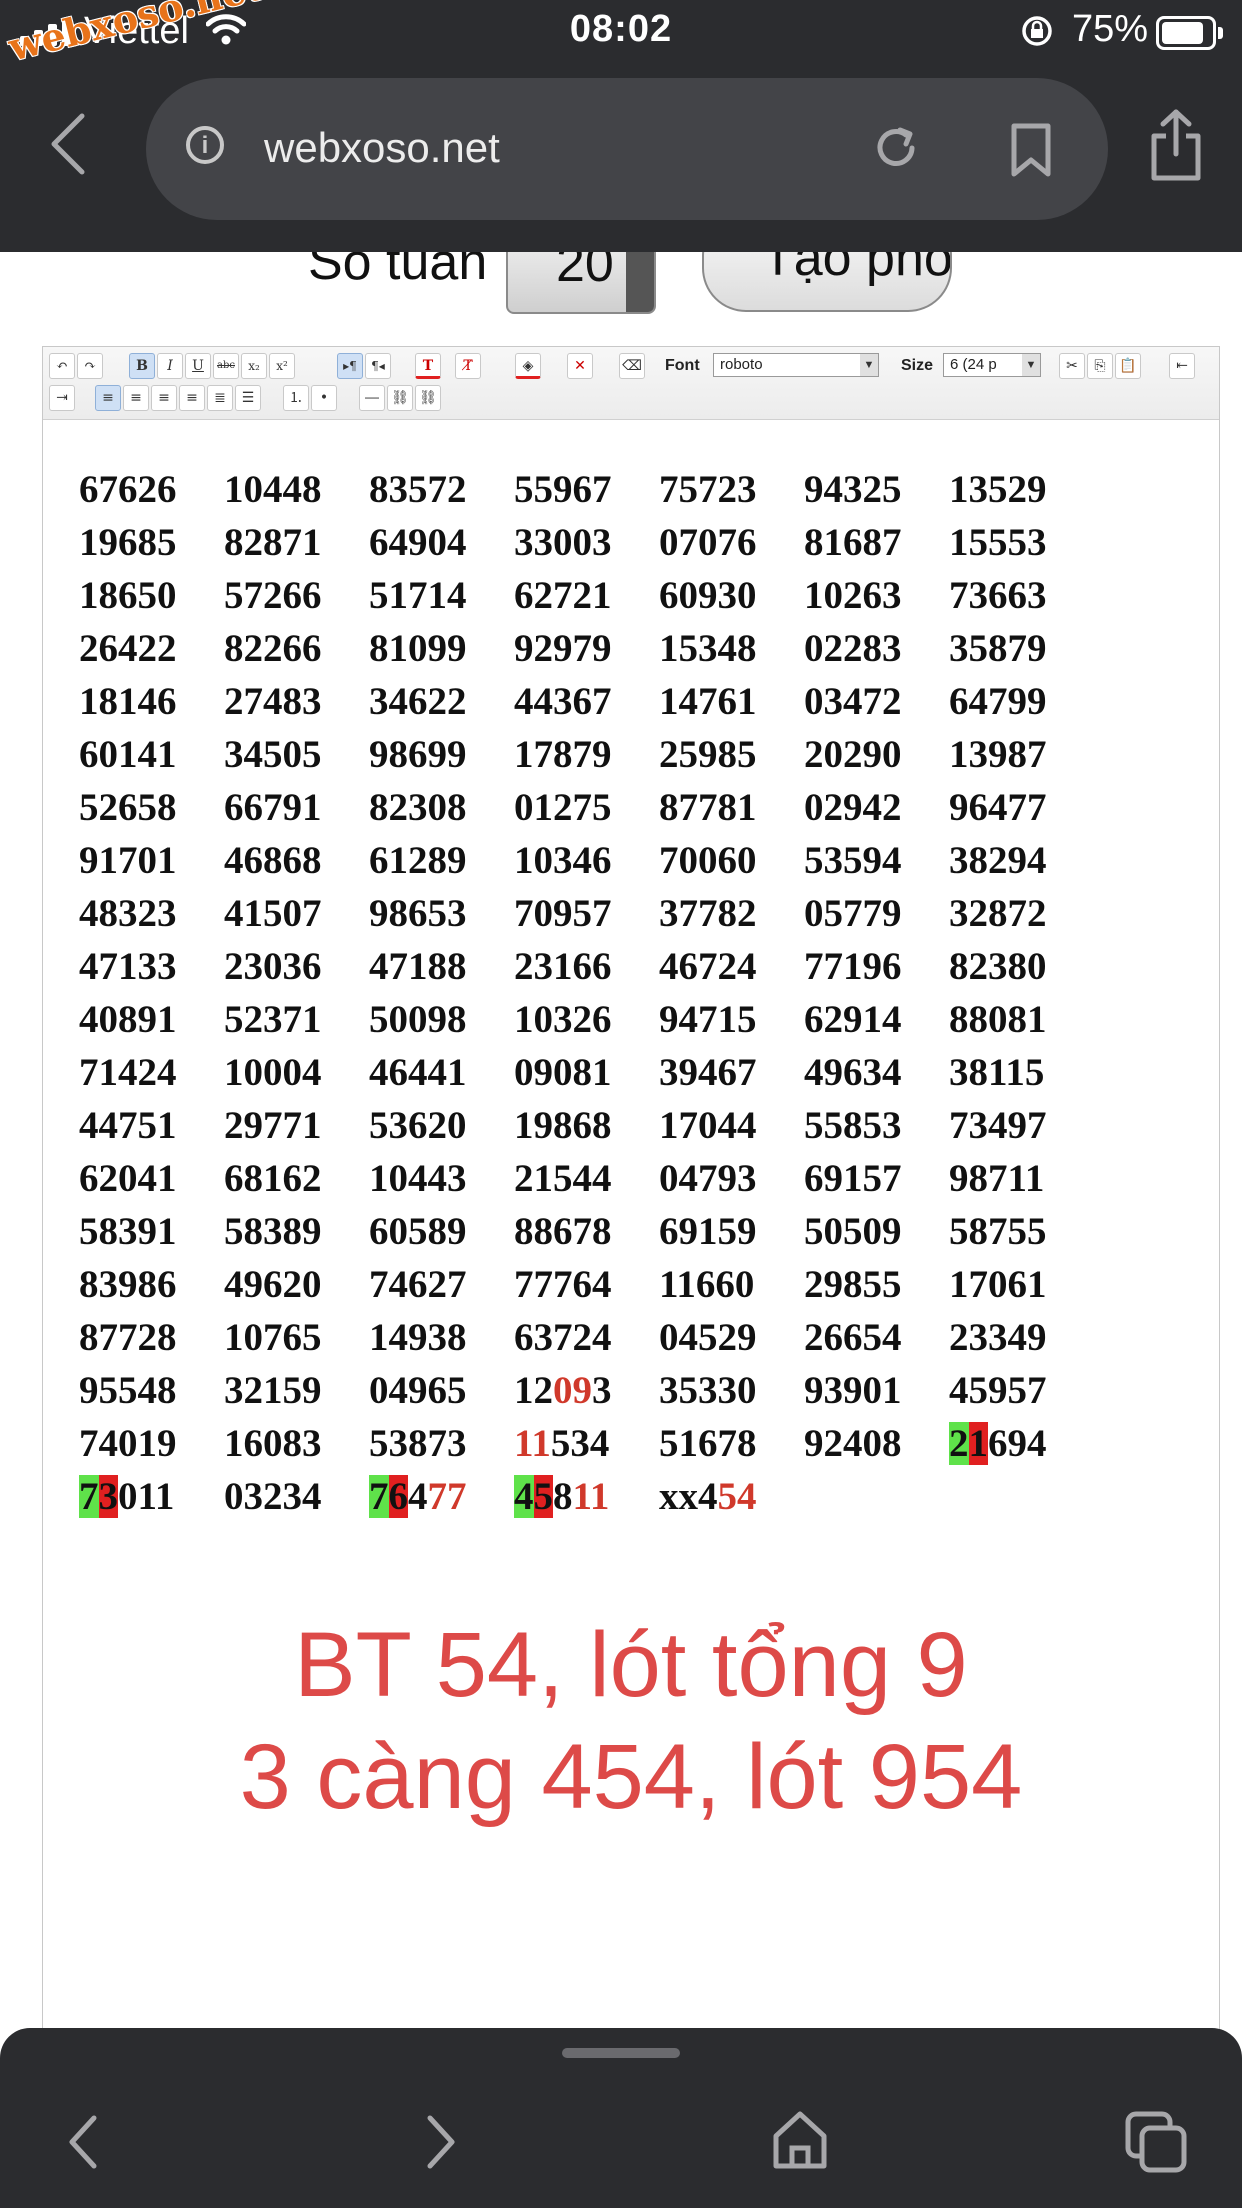 Image resolution: width=1242 pixels, height=2208 pixels. What do you see at coordinates (220, 398) in the screenshot?
I see `justify-icon: ≣` at bounding box center [220, 398].